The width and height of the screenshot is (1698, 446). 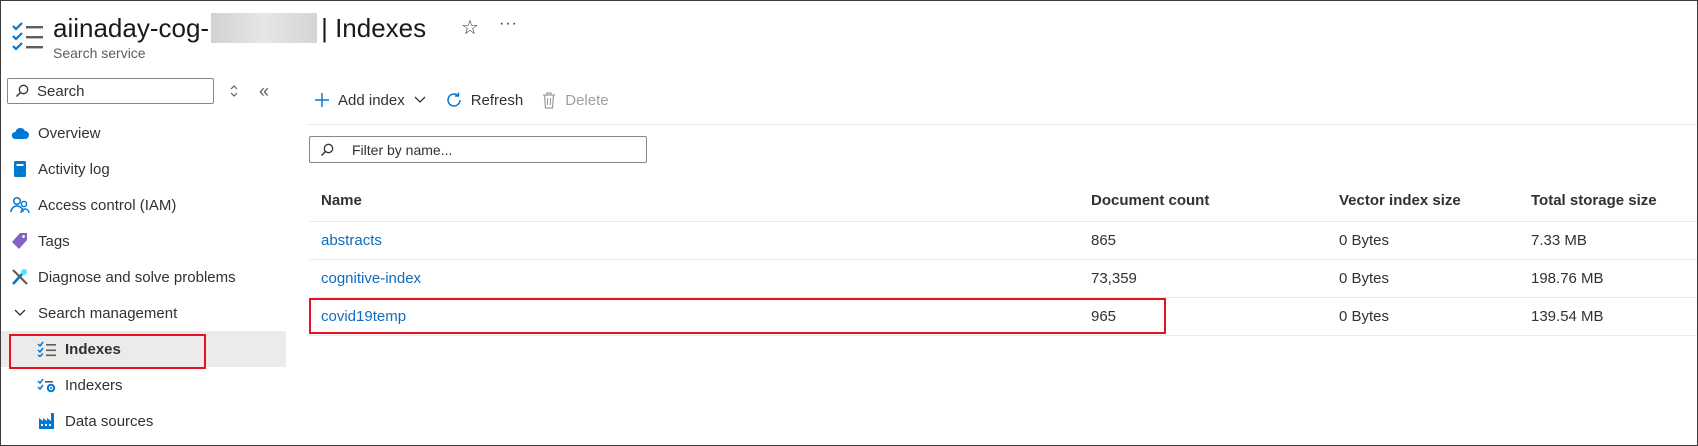 What do you see at coordinates (47, 385) in the screenshot?
I see `indexer-icon` at bounding box center [47, 385].